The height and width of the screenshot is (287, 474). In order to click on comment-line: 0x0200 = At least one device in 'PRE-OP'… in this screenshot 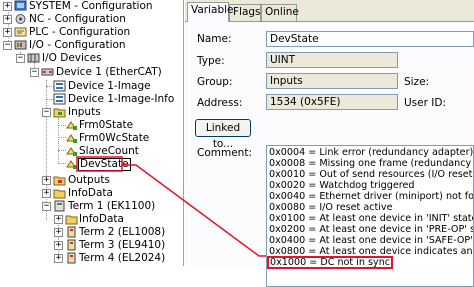, I will do `click(371, 229)`.